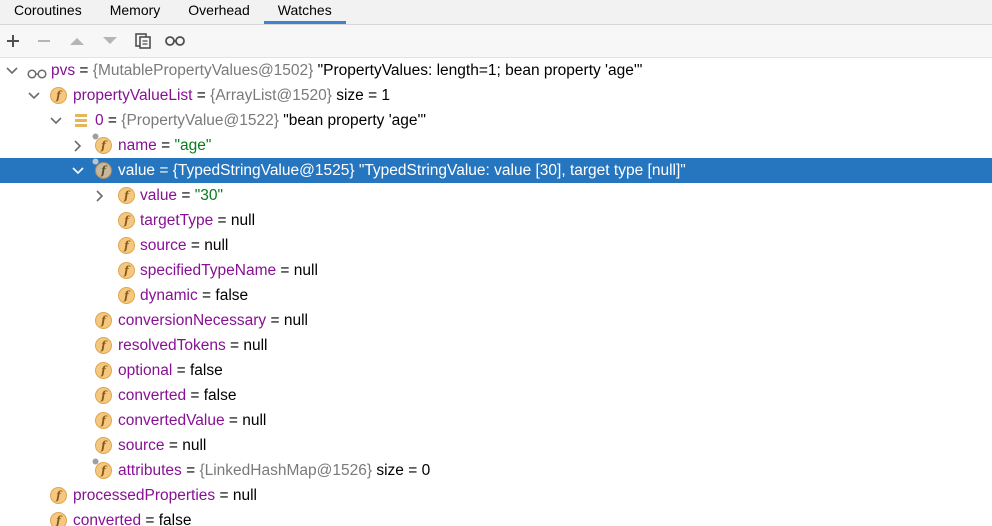 Image resolution: width=992 pixels, height=526 pixels. What do you see at coordinates (63, 70) in the screenshot?
I see `node-name: pvs` at bounding box center [63, 70].